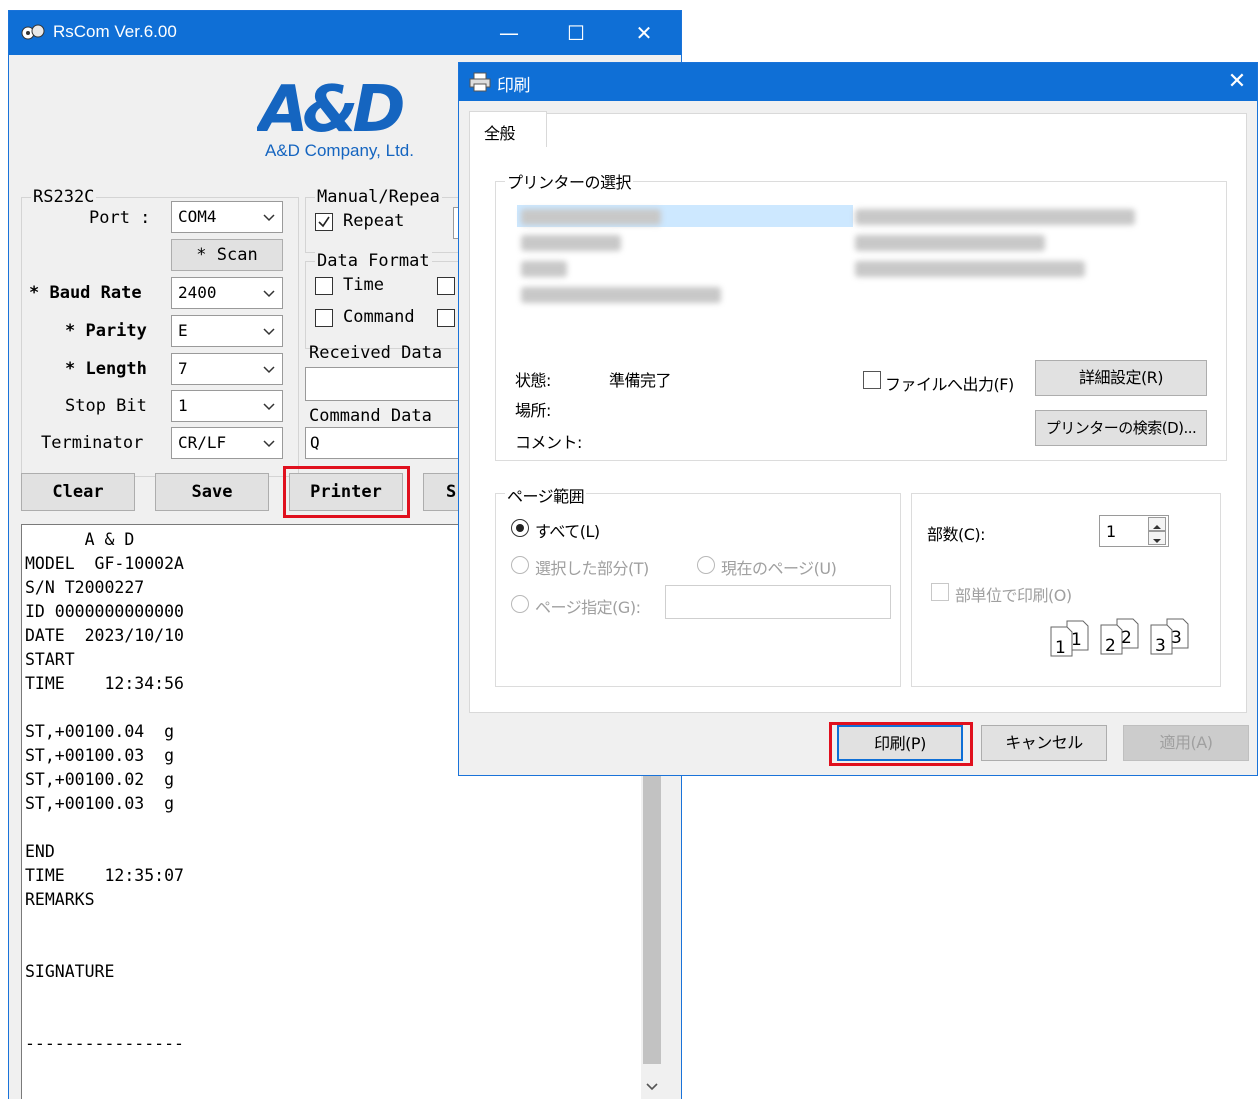 Image resolution: width=1258 pixels, height=1099 pixels. What do you see at coordinates (569, 181) in the screenshot?
I see `printer-select-label: プリンターの選択` at bounding box center [569, 181].